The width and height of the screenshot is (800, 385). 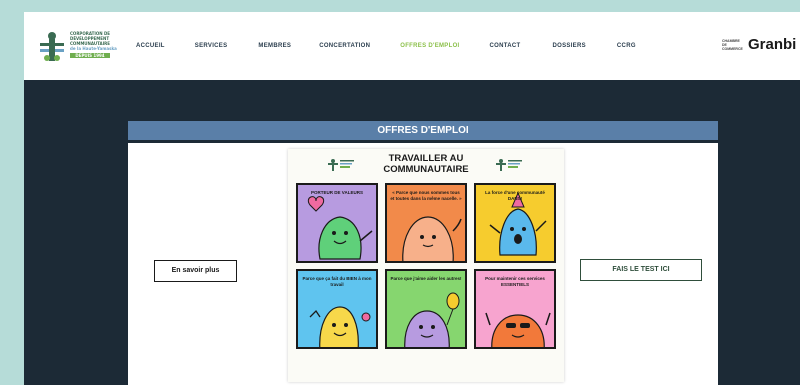 What do you see at coordinates (732, 44) in the screenshot?
I see `partner-logo-small-text: CHAMBRE DE COMMERCE` at bounding box center [732, 44].